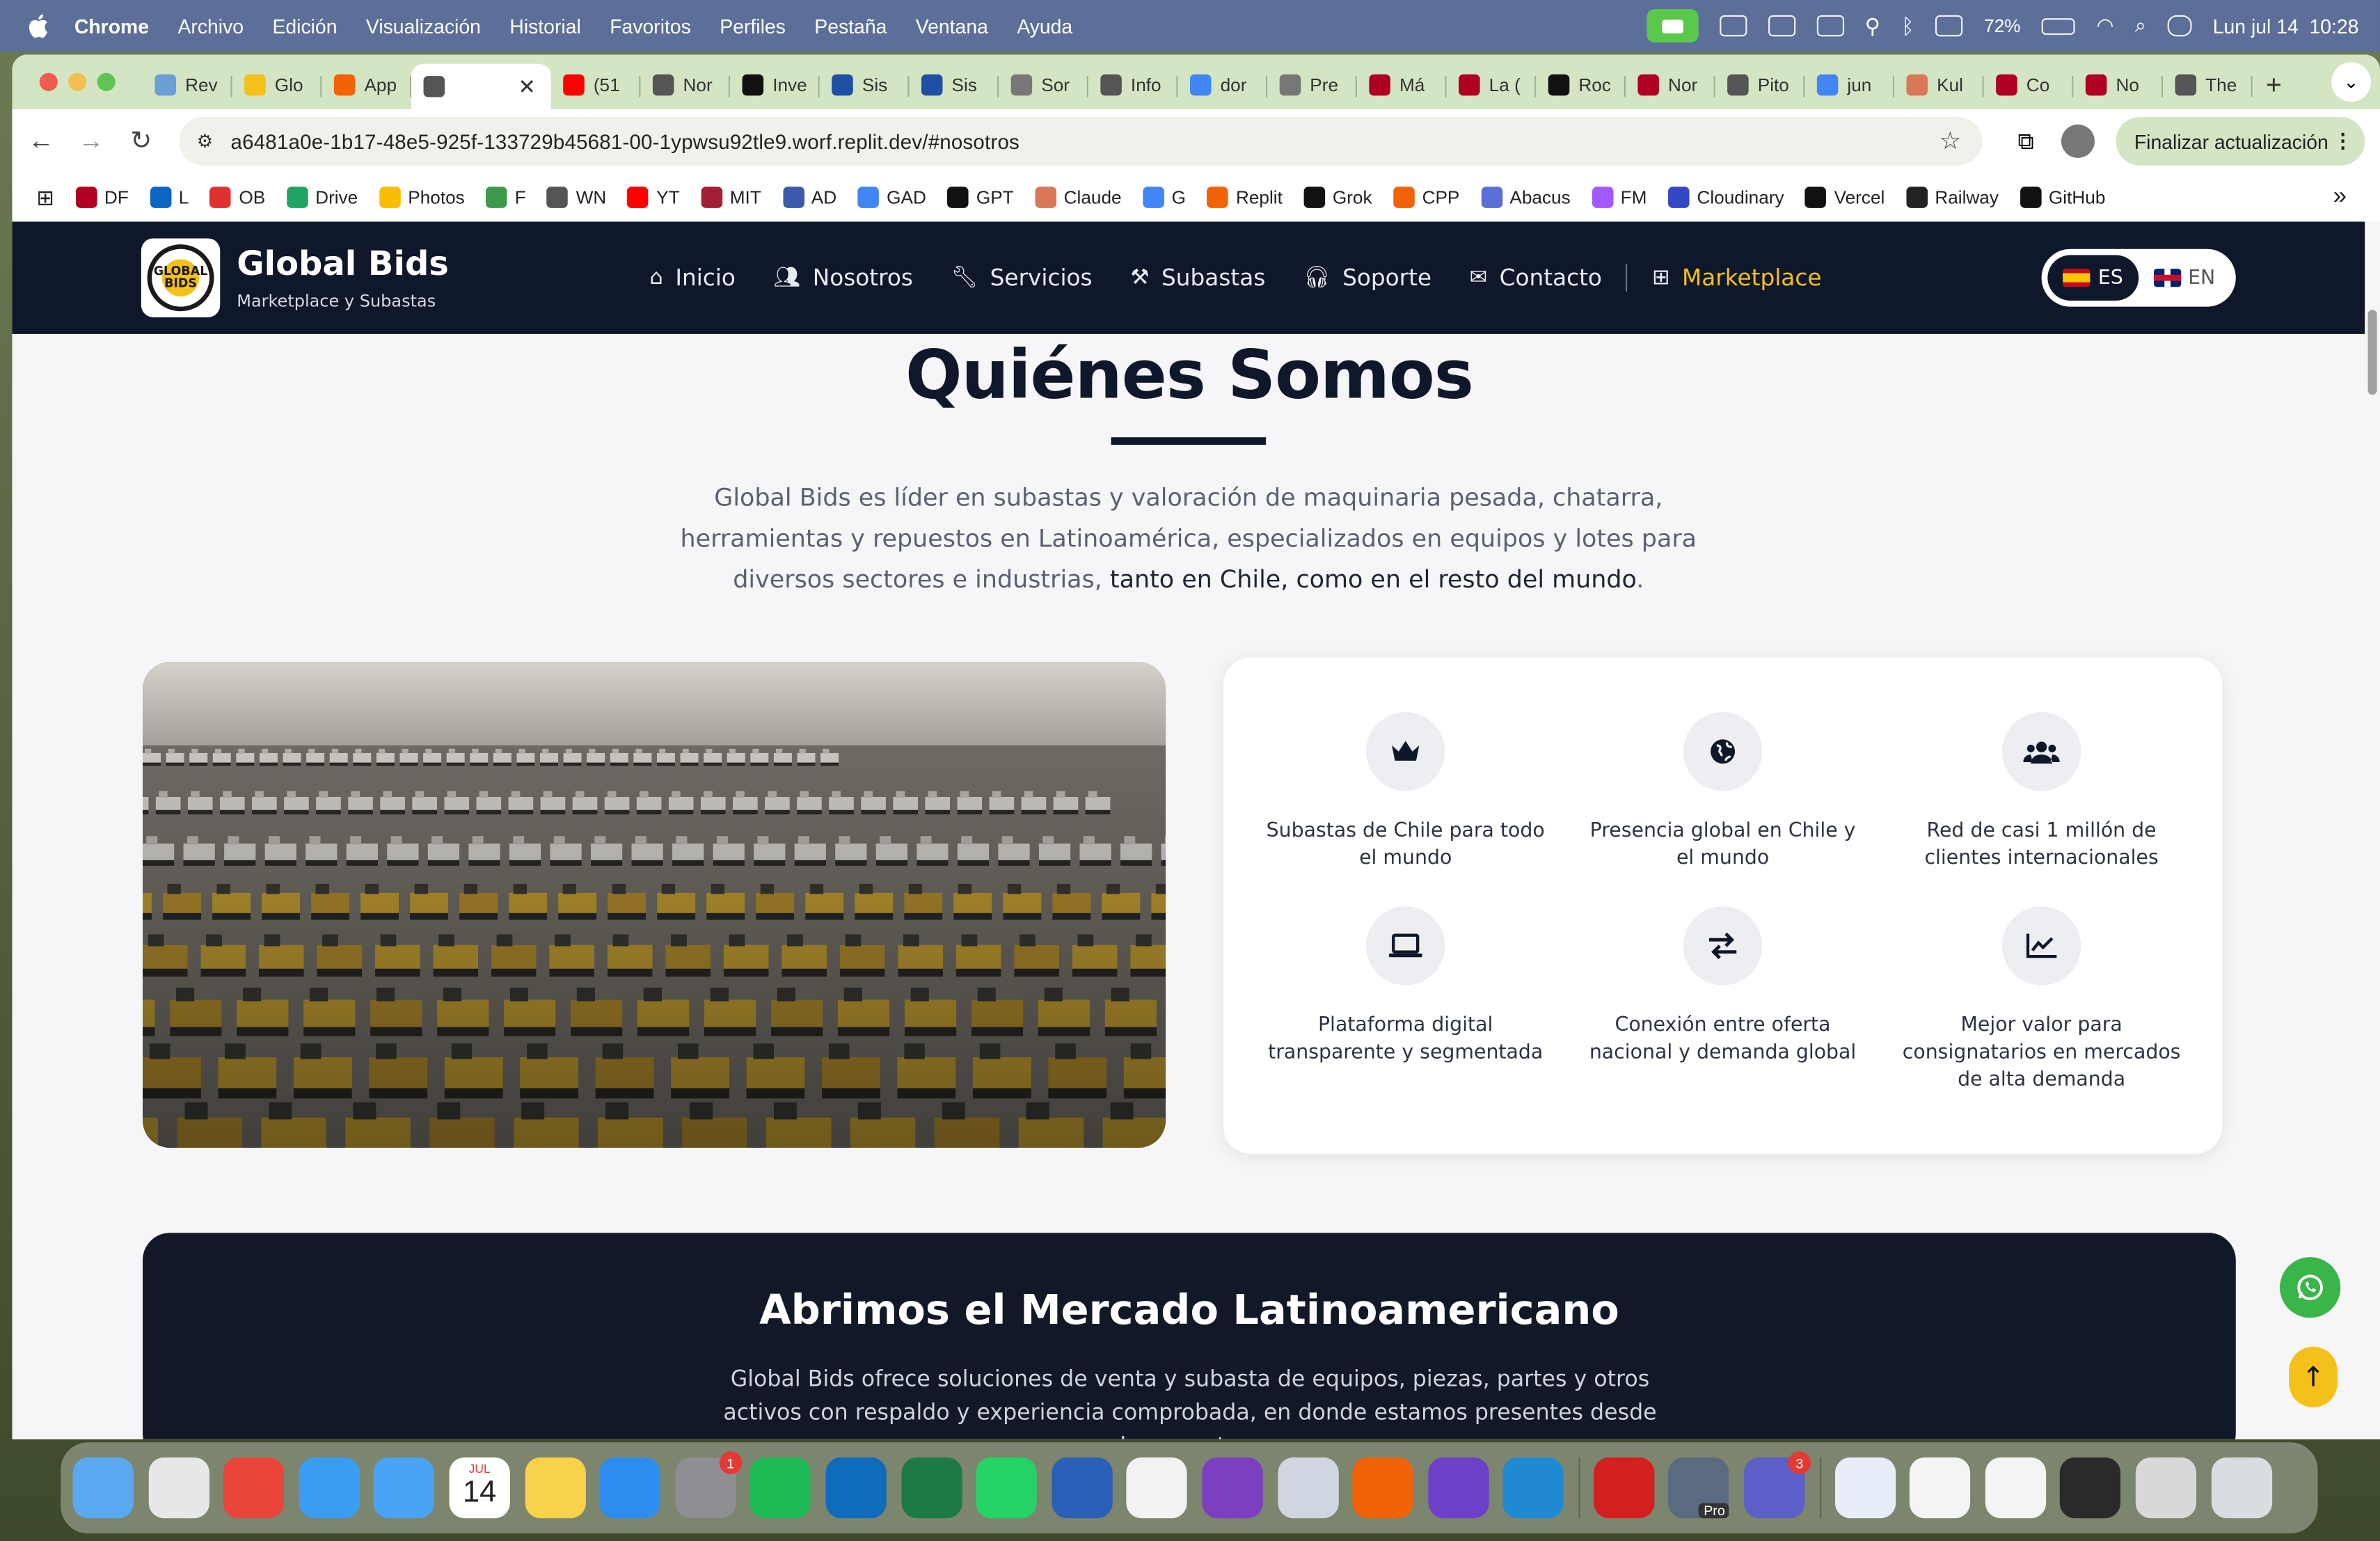 The image size is (2380, 1541). What do you see at coordinates (775, 85) in the screenshot?
I see `browser-tab: Inve` at bounding box center [775, 85].